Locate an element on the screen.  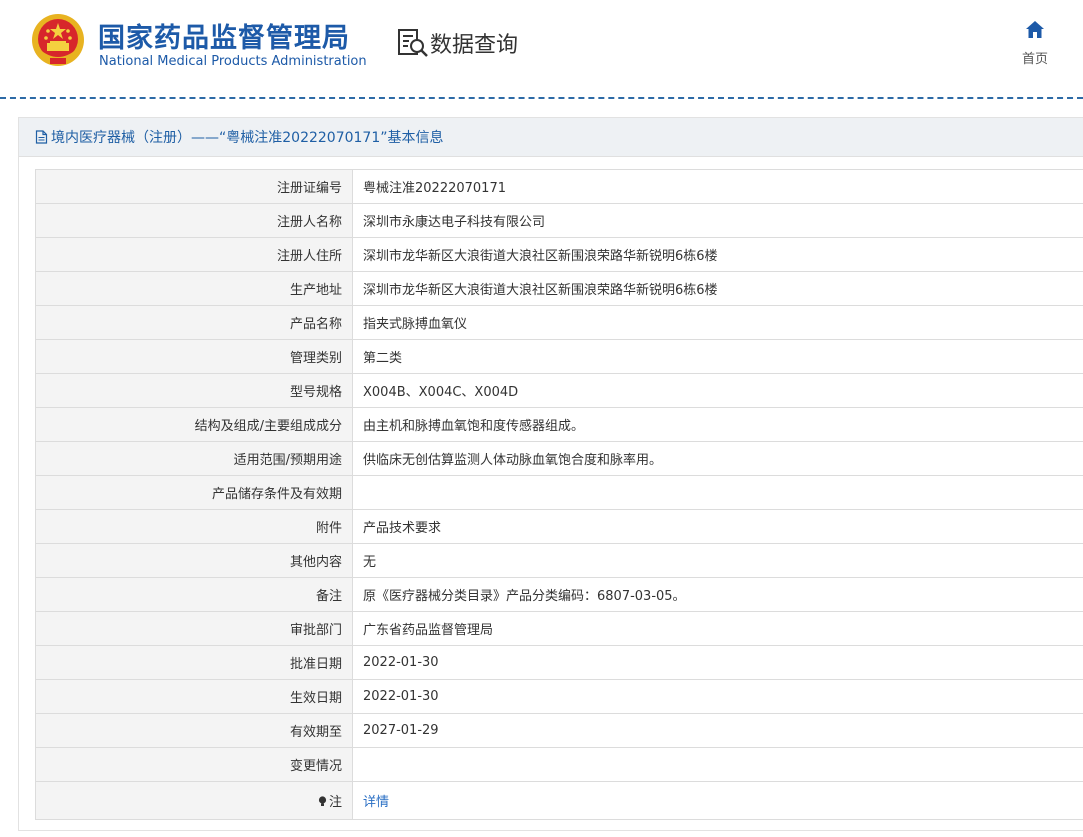
home-label: 首页 is located at coordinates (1034, 59).